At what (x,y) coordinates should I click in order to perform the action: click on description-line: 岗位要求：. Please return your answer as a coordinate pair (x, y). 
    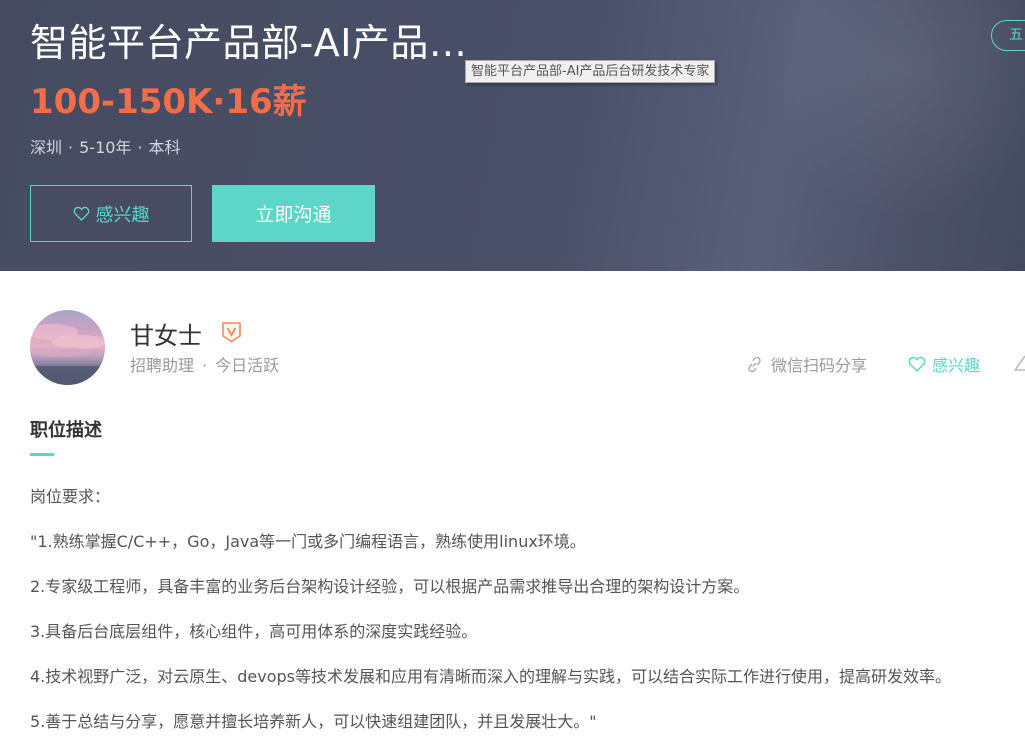
    Looking at the image, I should click on (70, 496).